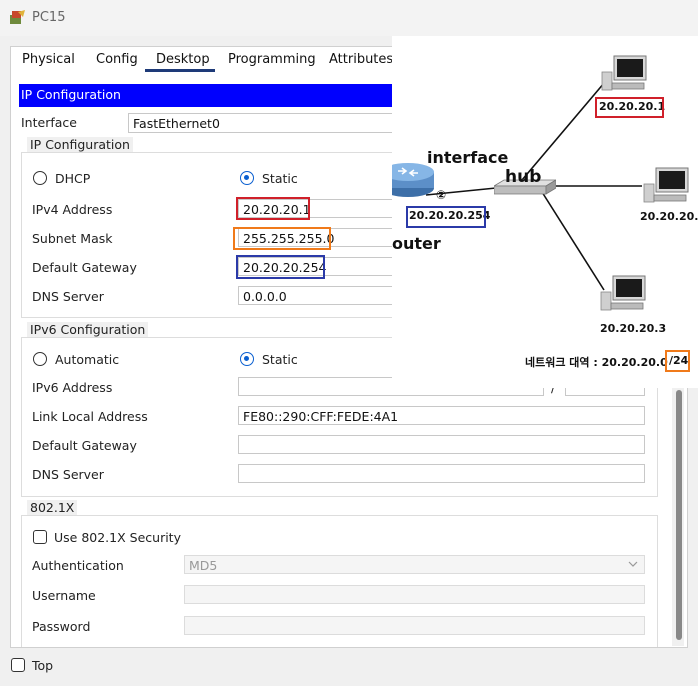 This screenshot has width=698, height=686. What do you see at coordinates (40, 178) in the screenshot?
I see `dhcp-radio` at bounding box center [40, 178].